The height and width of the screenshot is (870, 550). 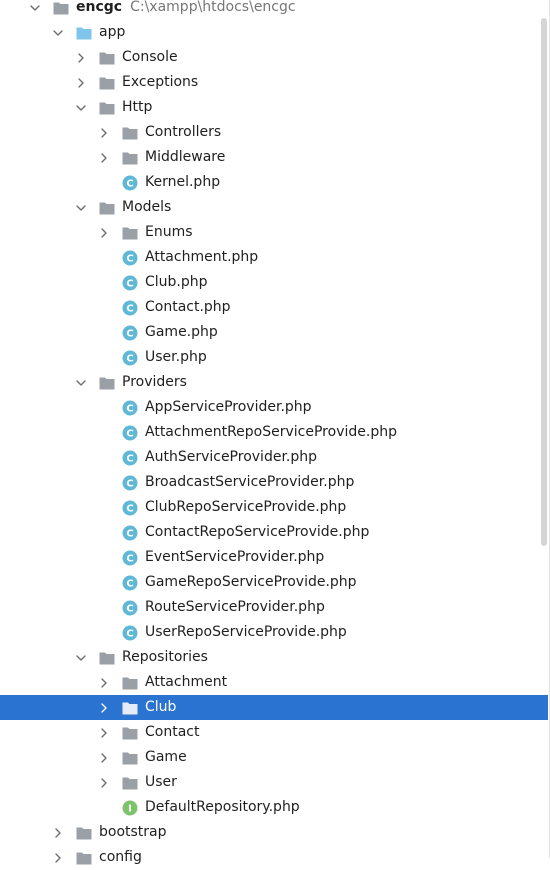 I want to click on tree-row-club: Club, so click(x=274, y=707).